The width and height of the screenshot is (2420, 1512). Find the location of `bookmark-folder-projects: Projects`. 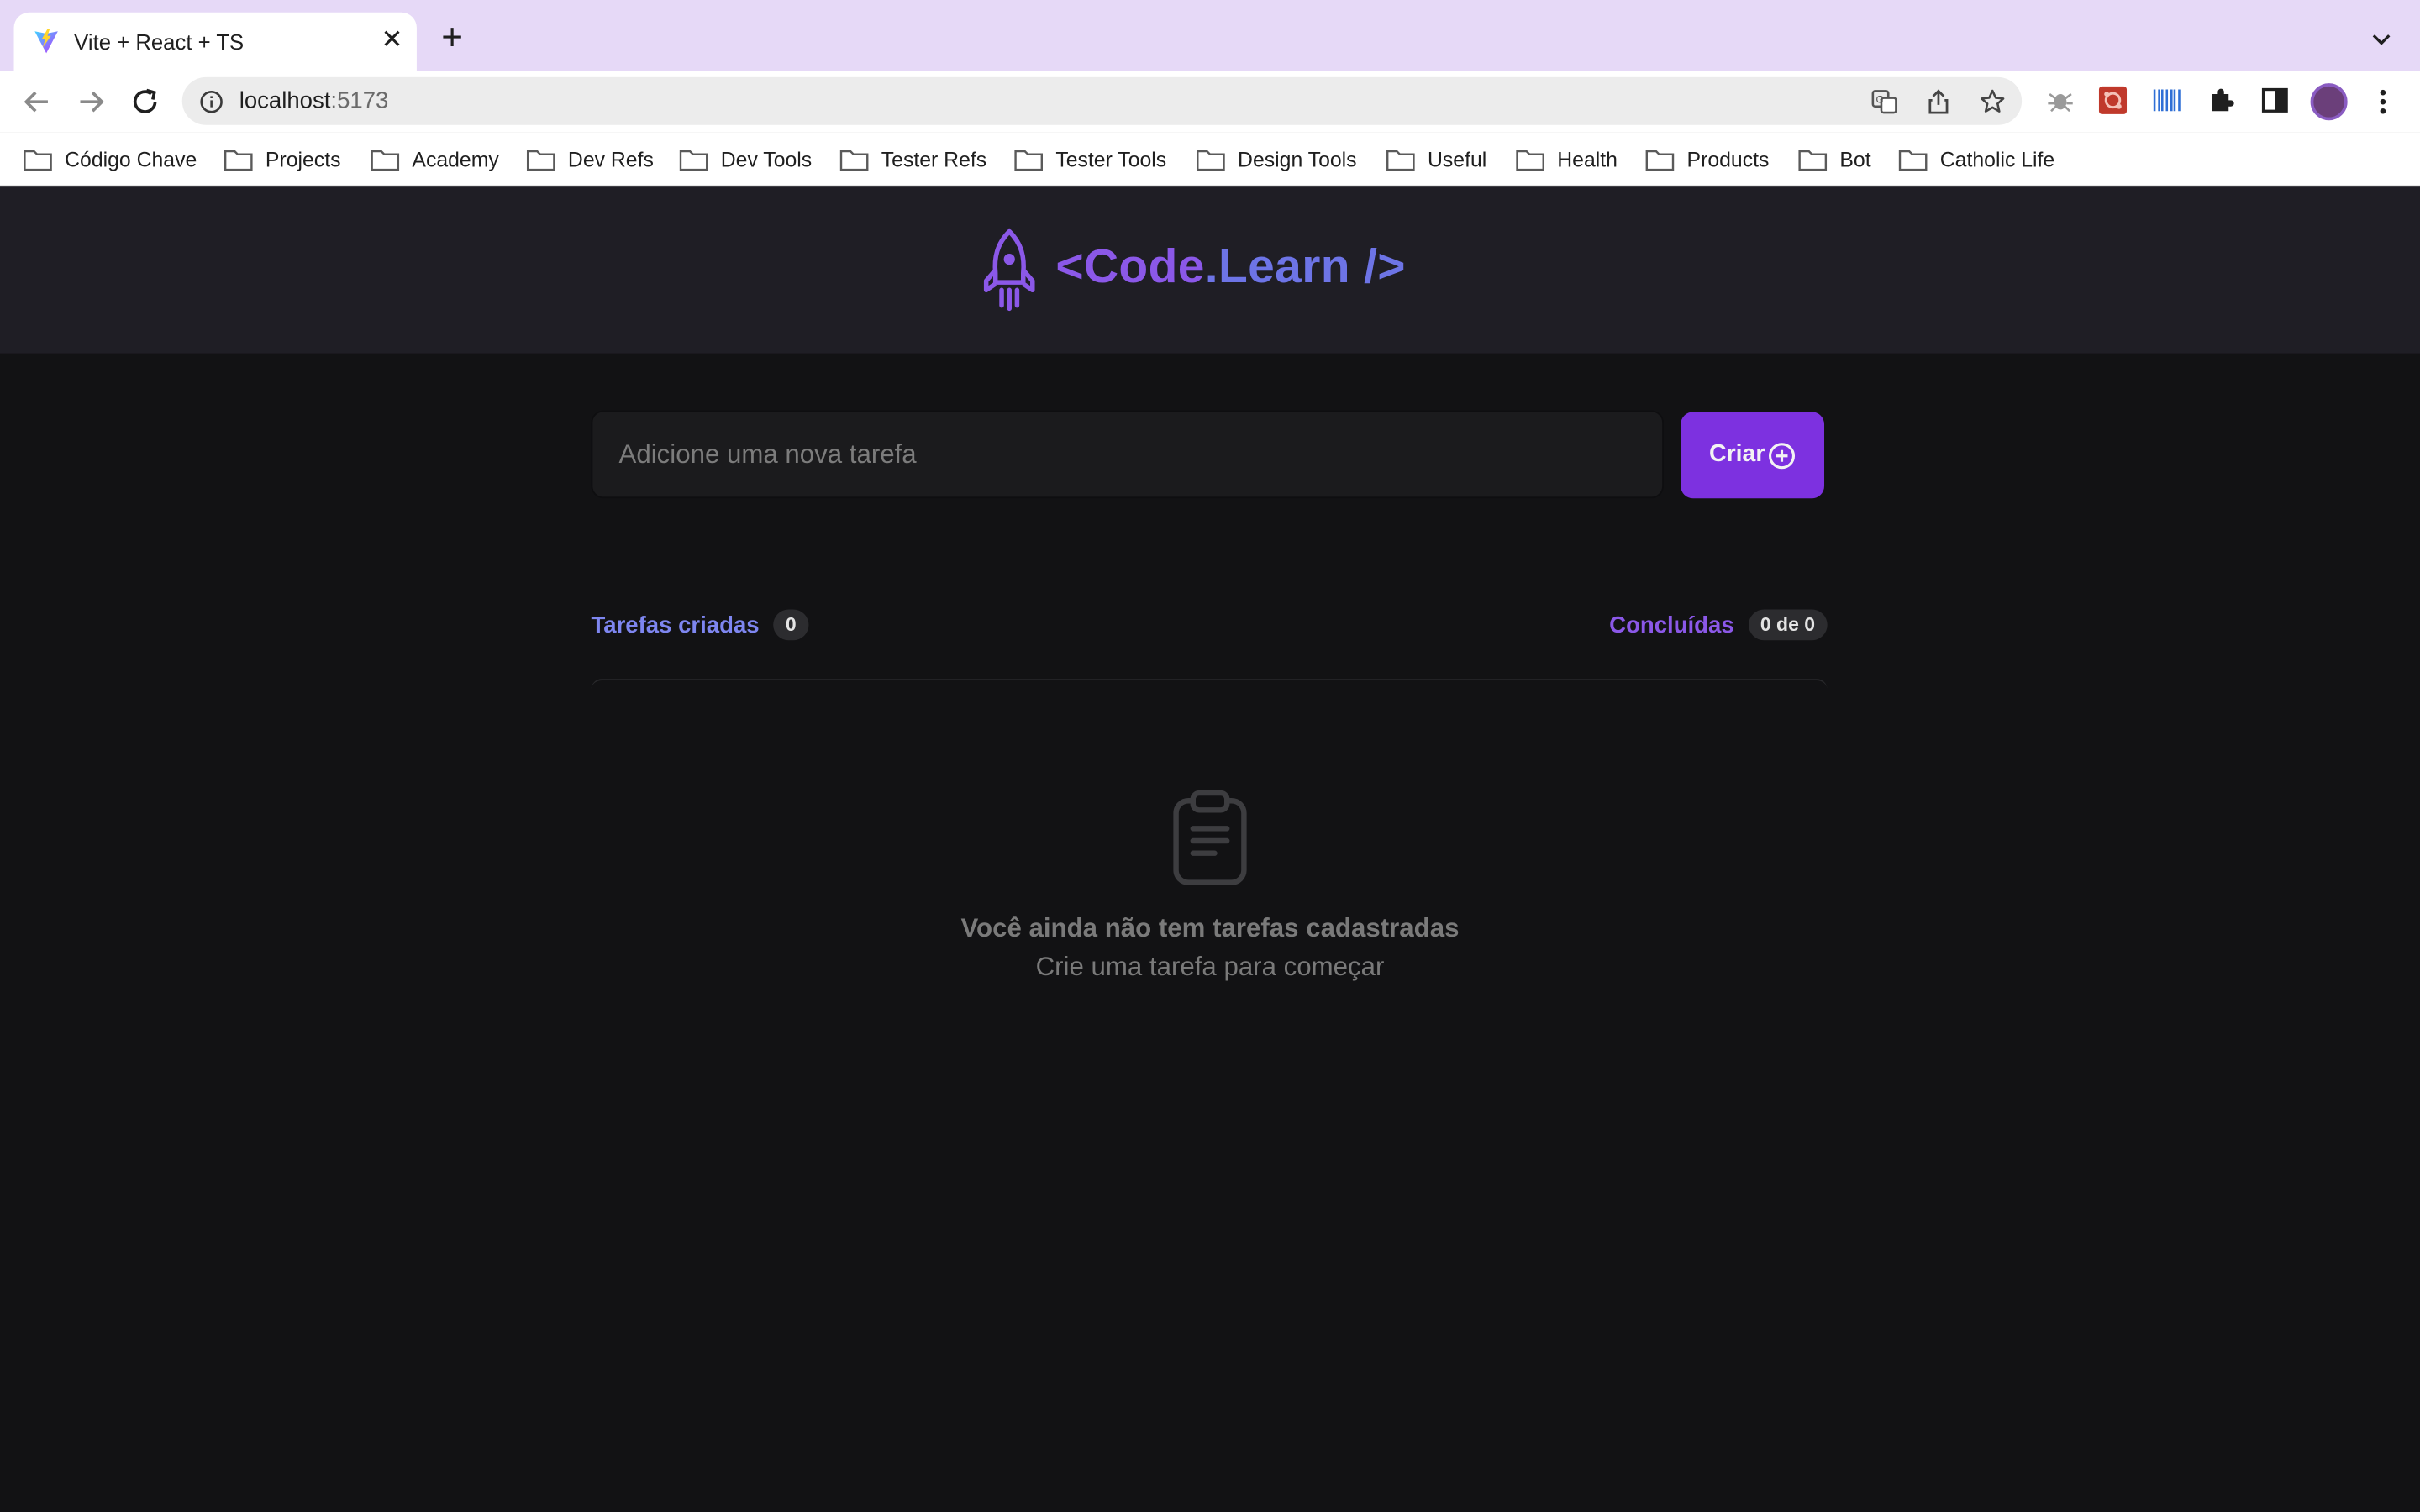

bookmark-folder-projects: Projects is located at coordinates (283, 159).